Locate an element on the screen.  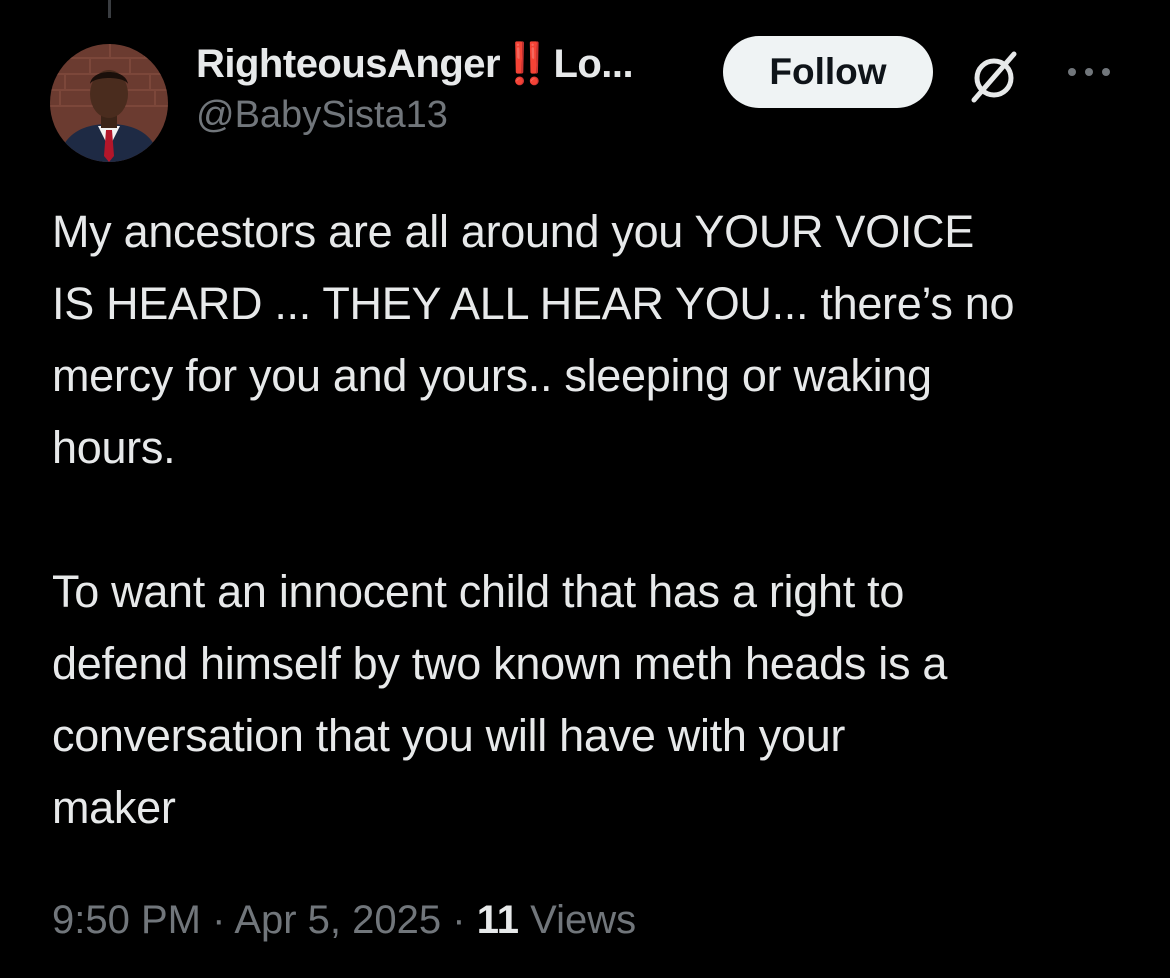
display-name-text: RighteousAnger is located at coordinates (348, 64).